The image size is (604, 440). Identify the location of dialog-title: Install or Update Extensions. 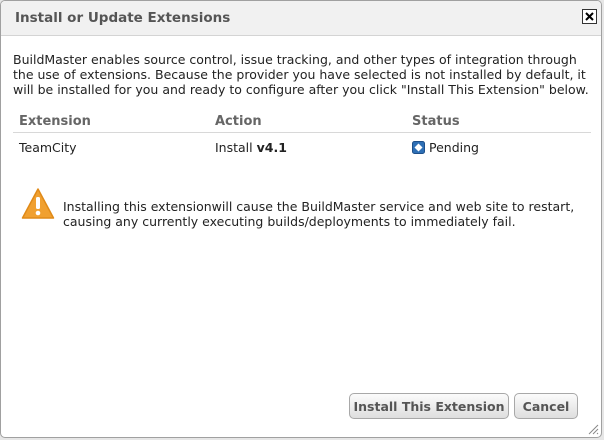
(123, 18).